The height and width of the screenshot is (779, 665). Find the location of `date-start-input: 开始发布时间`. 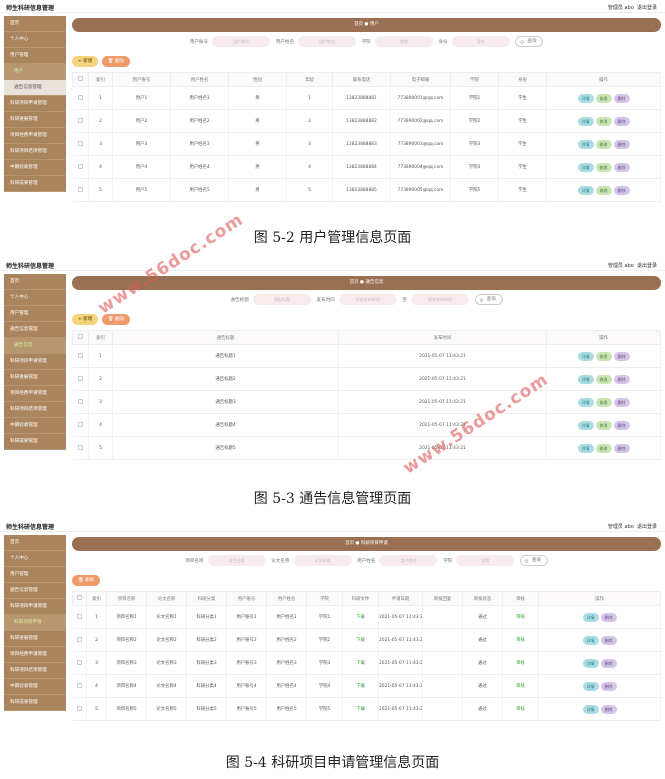

date-start-input: 开始发布时间 is located at coordinates (367, 299).